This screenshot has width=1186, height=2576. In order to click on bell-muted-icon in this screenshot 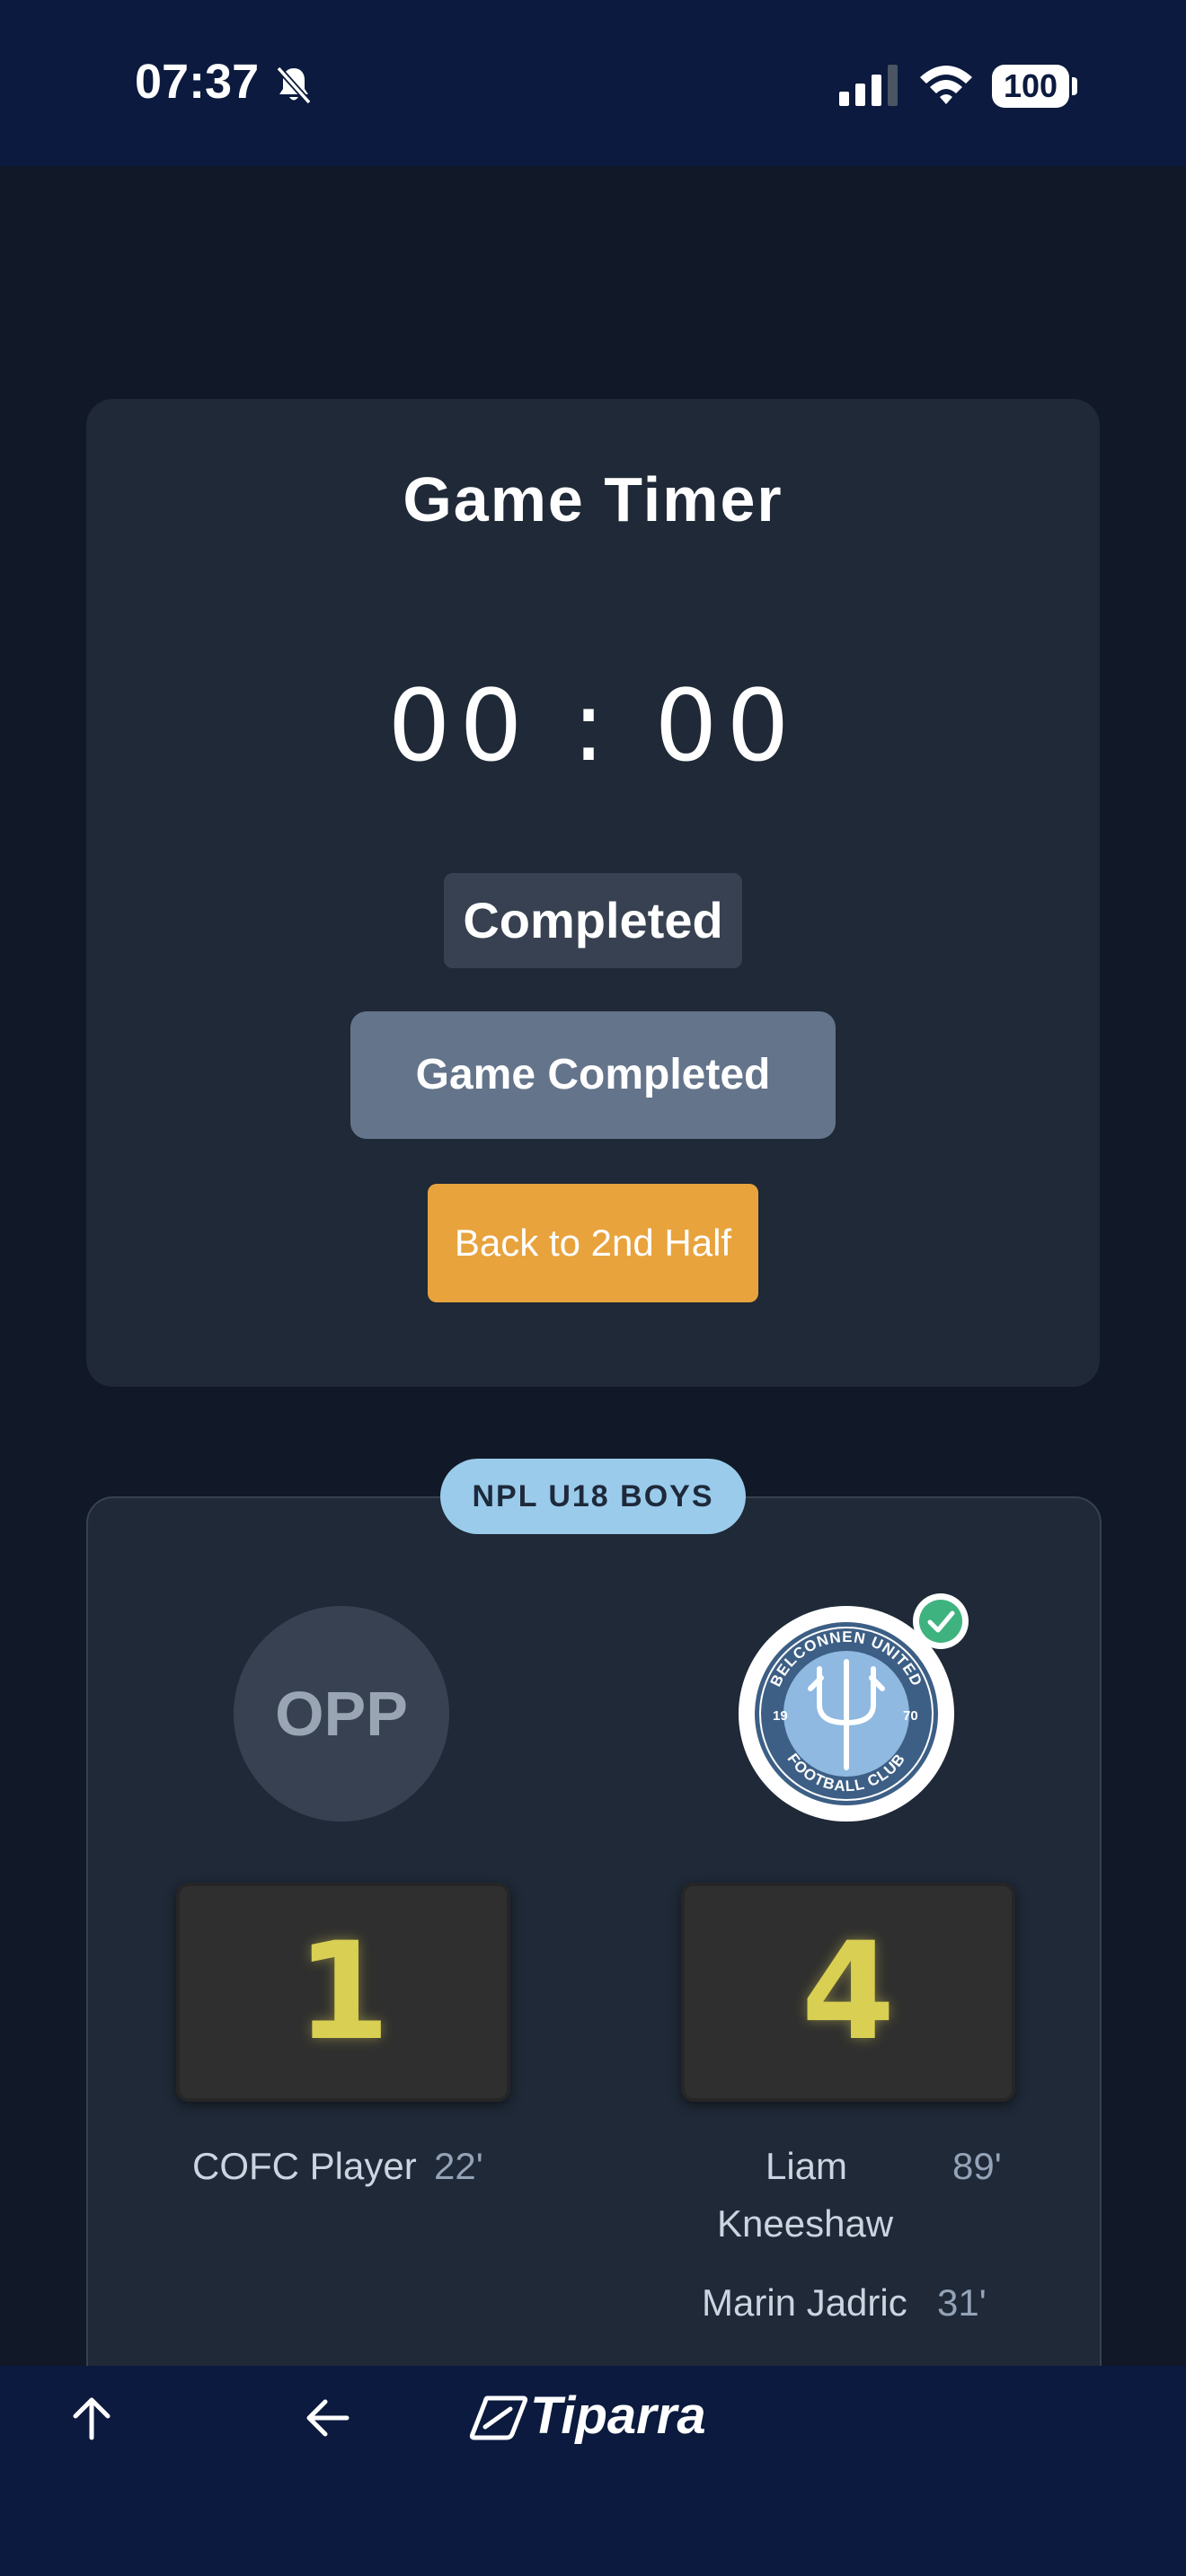, I will do `click(294, 85)`.